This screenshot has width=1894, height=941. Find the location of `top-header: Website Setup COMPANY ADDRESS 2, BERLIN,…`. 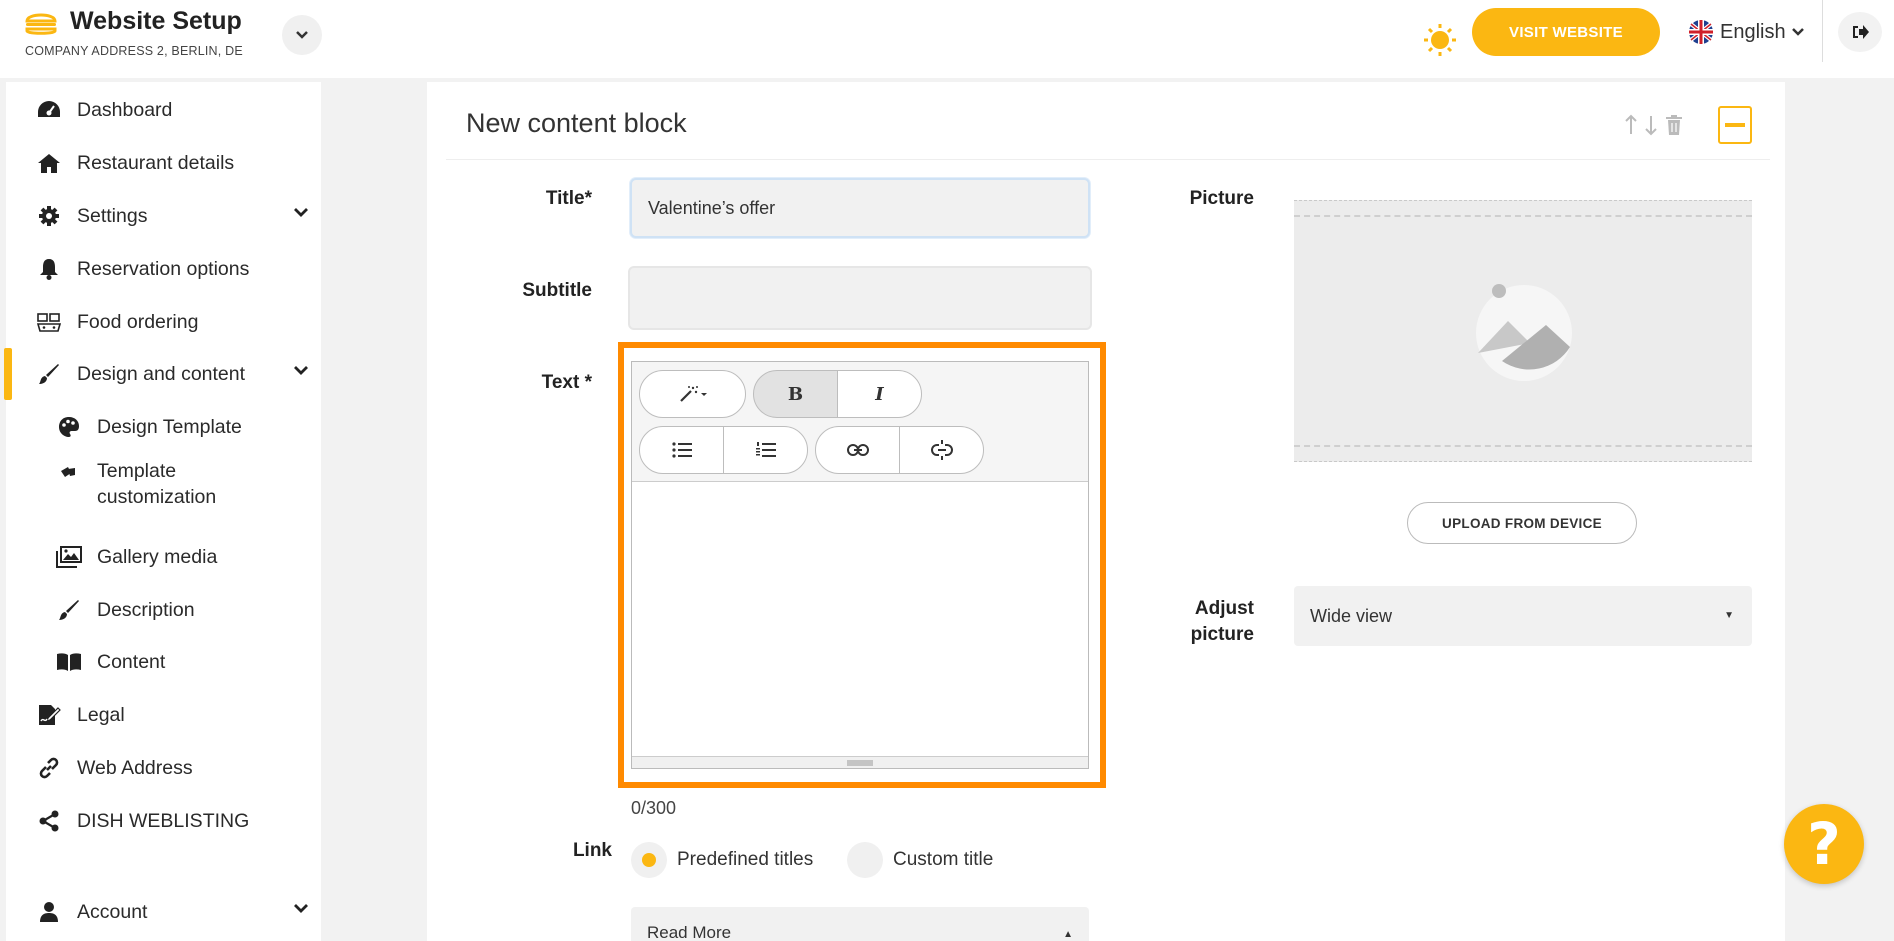

top-header: Website Setup COMPANY ADDRESS 2, BERLIN,… is located at coordinates (947, 39).